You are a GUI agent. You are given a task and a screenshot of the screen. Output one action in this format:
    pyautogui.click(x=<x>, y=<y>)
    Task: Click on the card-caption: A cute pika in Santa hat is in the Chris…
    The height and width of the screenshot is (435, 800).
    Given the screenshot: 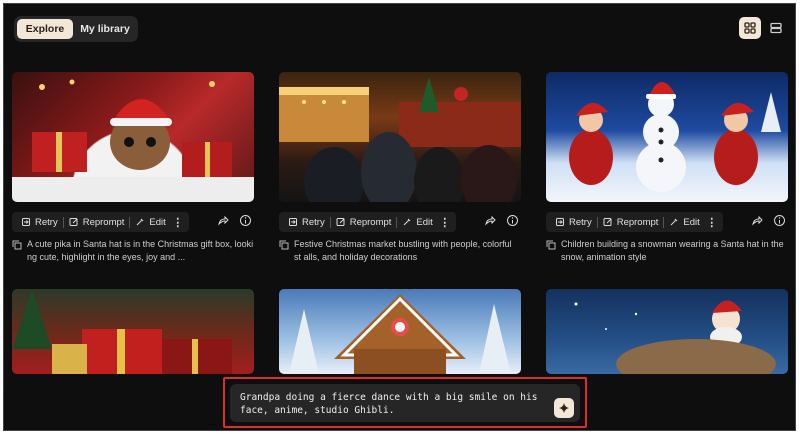 What is the action you would take?
    pyautogui.click(x=133, y=251)
    